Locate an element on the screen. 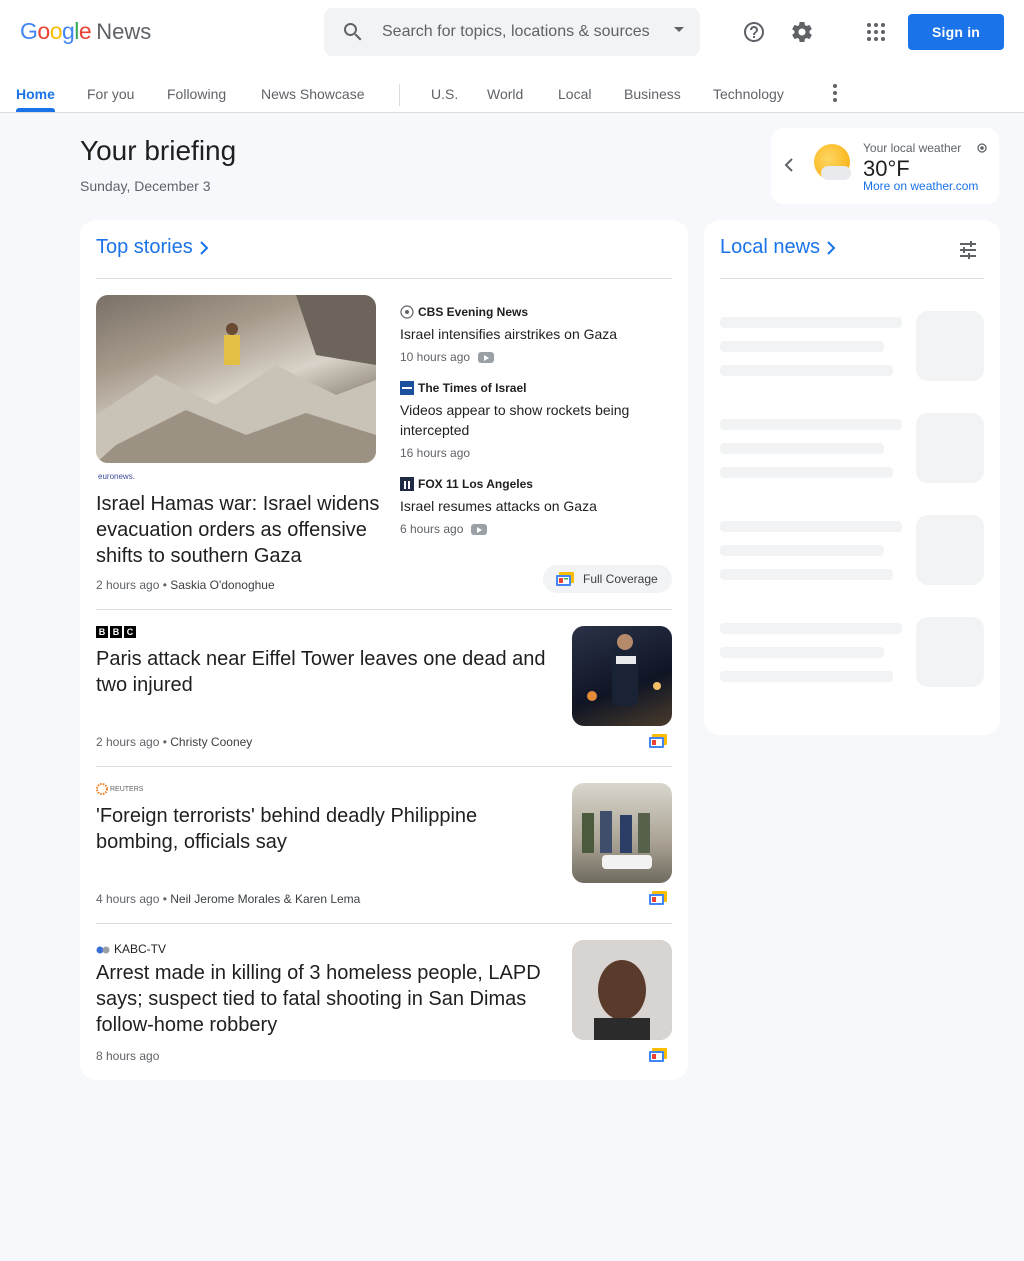  news-wordmark: News is located at coordinates (124, 31).